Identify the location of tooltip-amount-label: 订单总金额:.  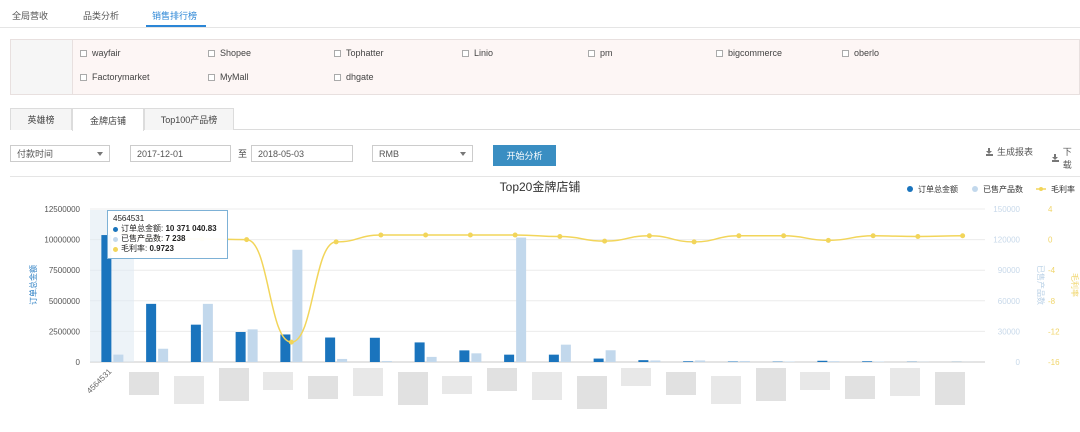
(142, 228).